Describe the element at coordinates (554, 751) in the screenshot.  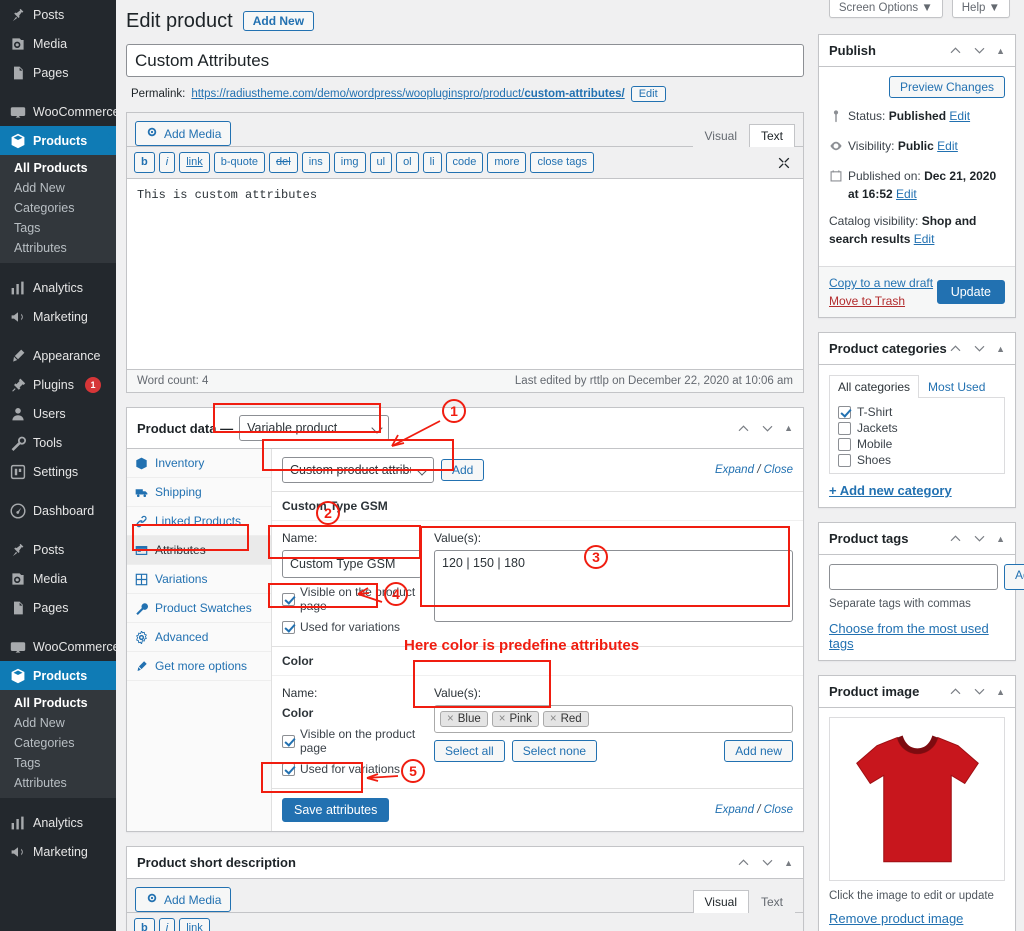
I see `select-none-button: Select none` at that location.